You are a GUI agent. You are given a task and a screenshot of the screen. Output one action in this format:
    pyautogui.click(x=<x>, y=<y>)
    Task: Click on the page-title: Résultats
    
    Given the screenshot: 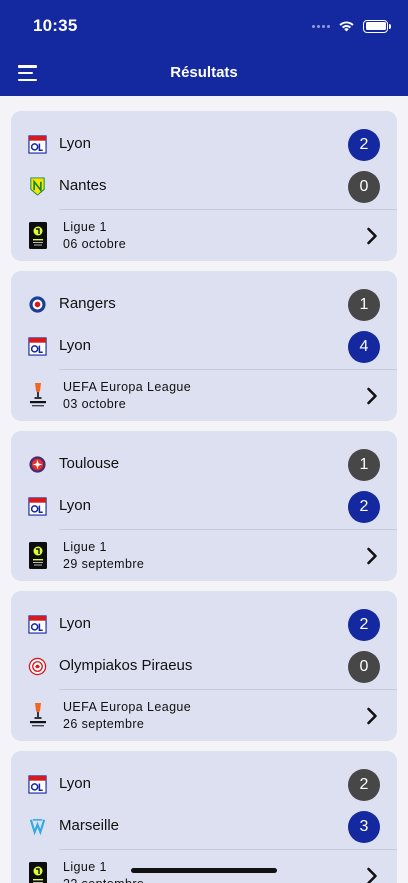 What is the action you would take?
    pyautogui.click(x=204, y=72)
    